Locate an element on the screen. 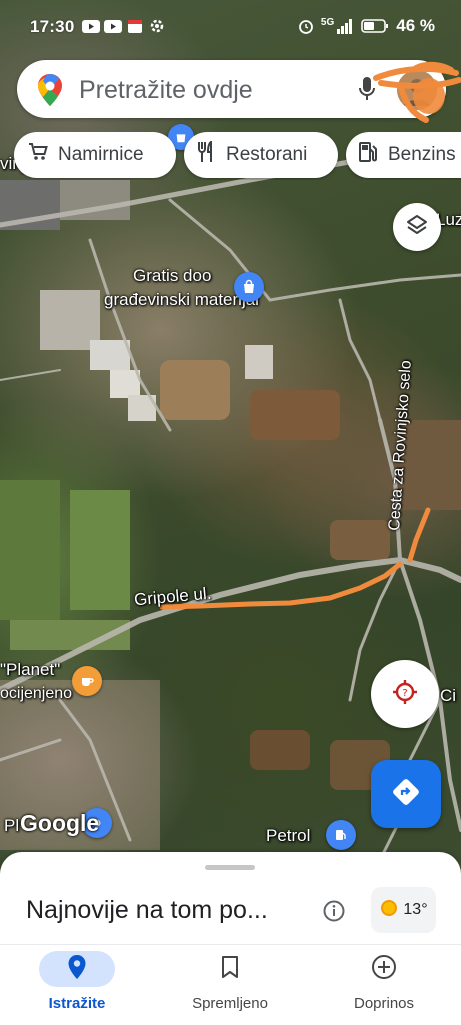 The height and width of the screenshot is (1025, 461). layers-button is located at coordinates (417, 227).